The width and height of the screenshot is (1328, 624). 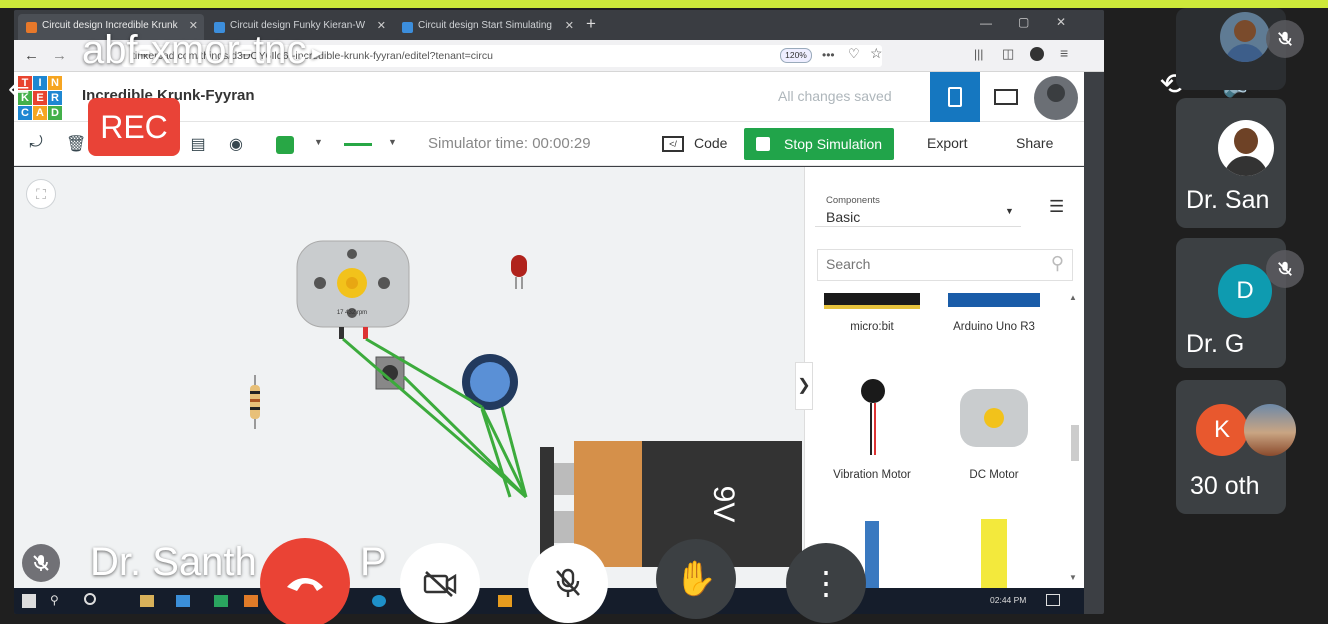 I want to click on end-call-icon, so click(x=305, y=584).